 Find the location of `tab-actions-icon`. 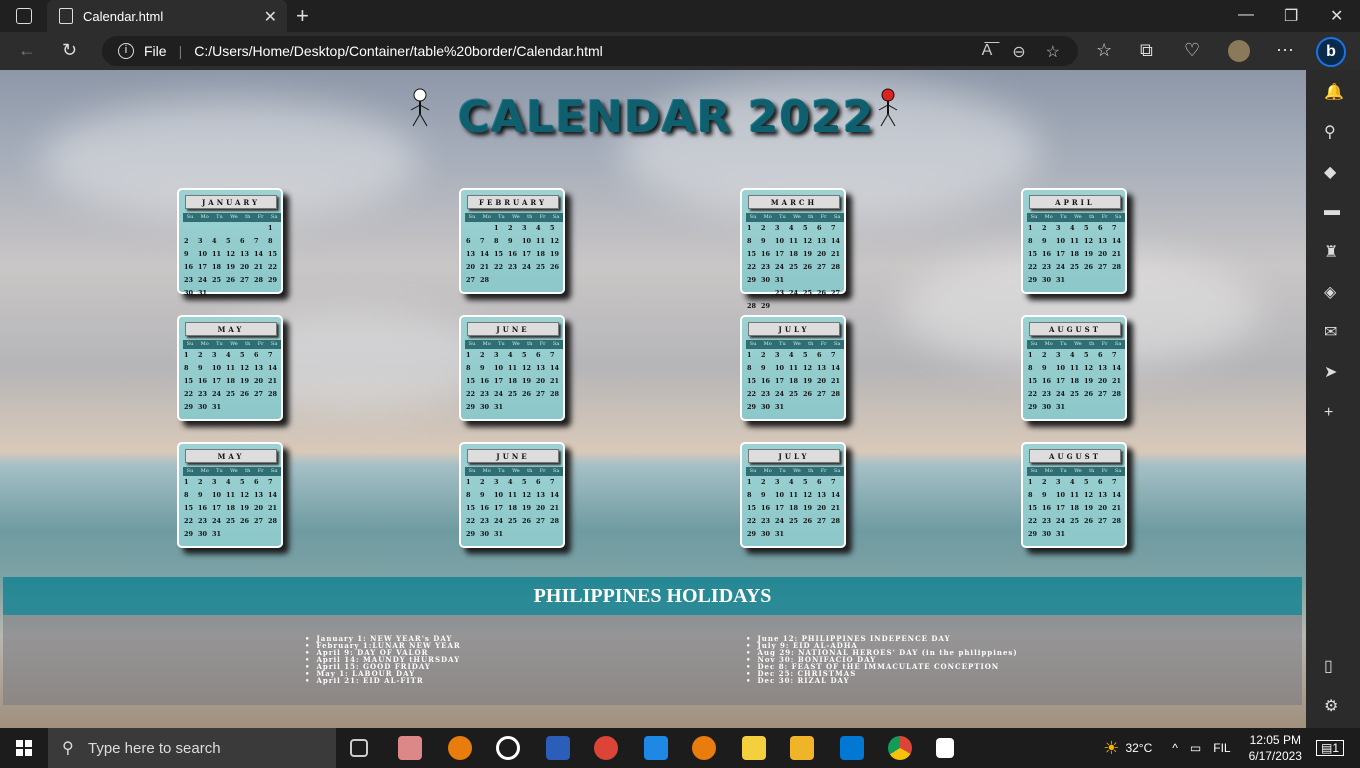

tab-actions-icon is located at coordinates (24, 16).